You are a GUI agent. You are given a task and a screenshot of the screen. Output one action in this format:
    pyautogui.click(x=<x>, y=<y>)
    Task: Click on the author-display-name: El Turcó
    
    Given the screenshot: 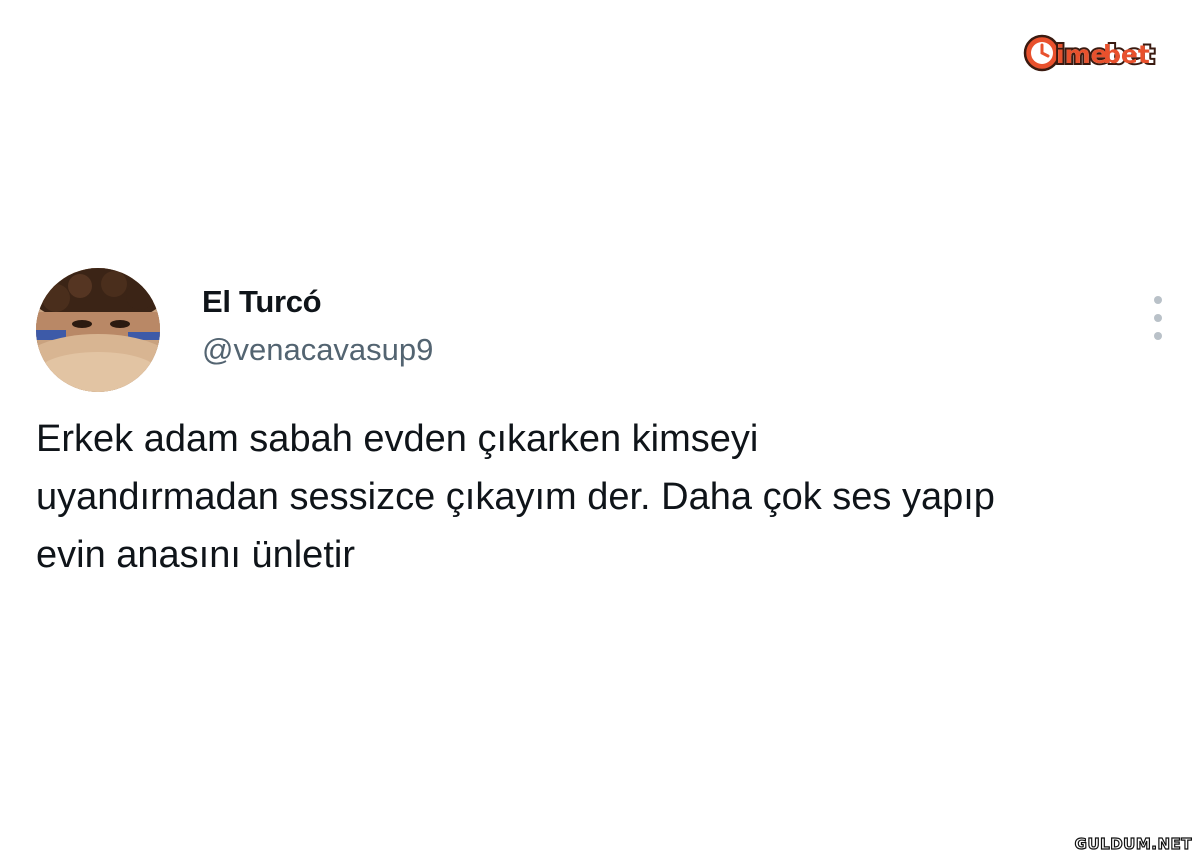 What is the action you would take?
    pyautogui.click(x=262, y=302)
    